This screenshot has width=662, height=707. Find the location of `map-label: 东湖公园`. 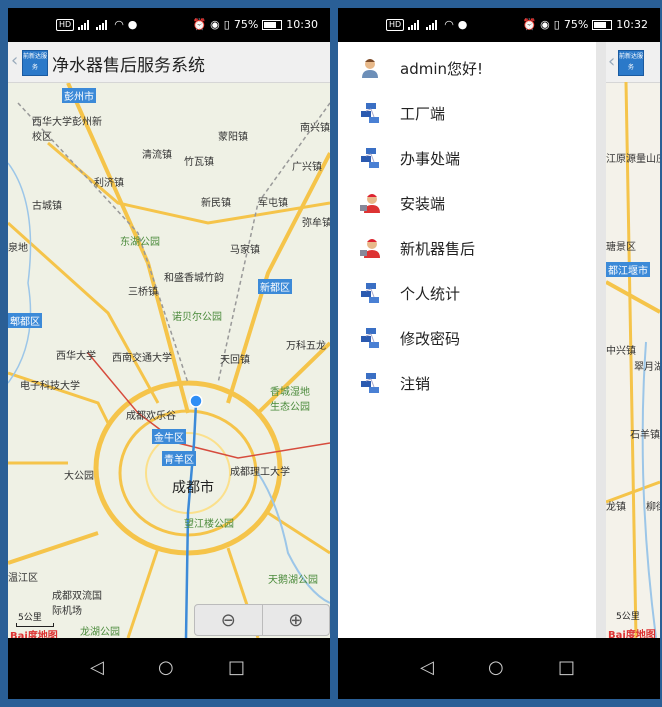

map-label: 东湖公园 is located at coordinates (140, 242).